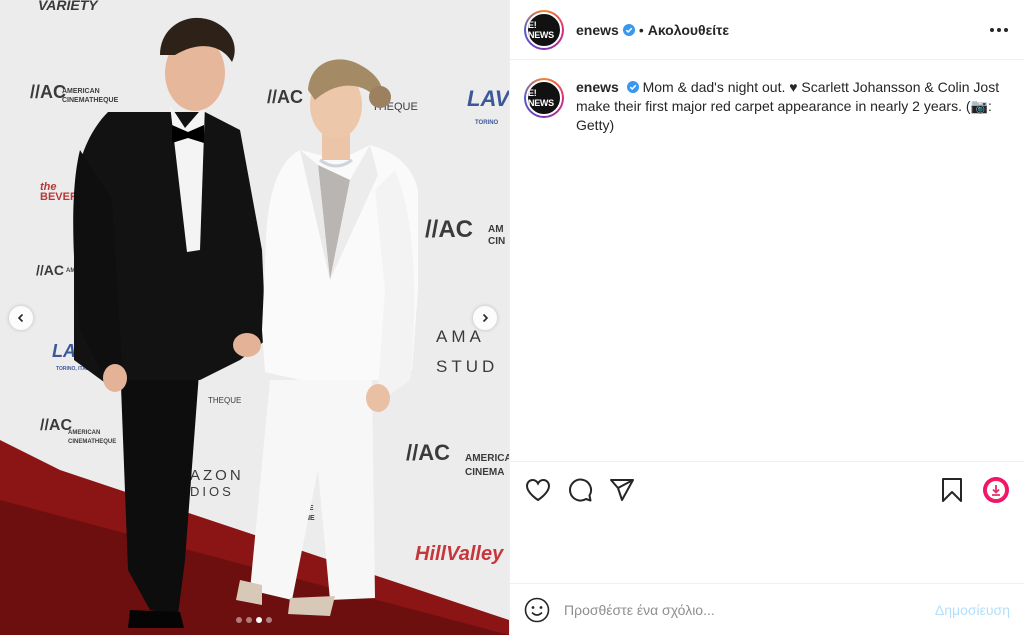 This screenshot has height=635, width=1024. What do you see at coordinates (767, 30) in the screenshot?
I see `post-header: E! NEWS enews • Ακολουθείτε` at bounding box center [767, 30].